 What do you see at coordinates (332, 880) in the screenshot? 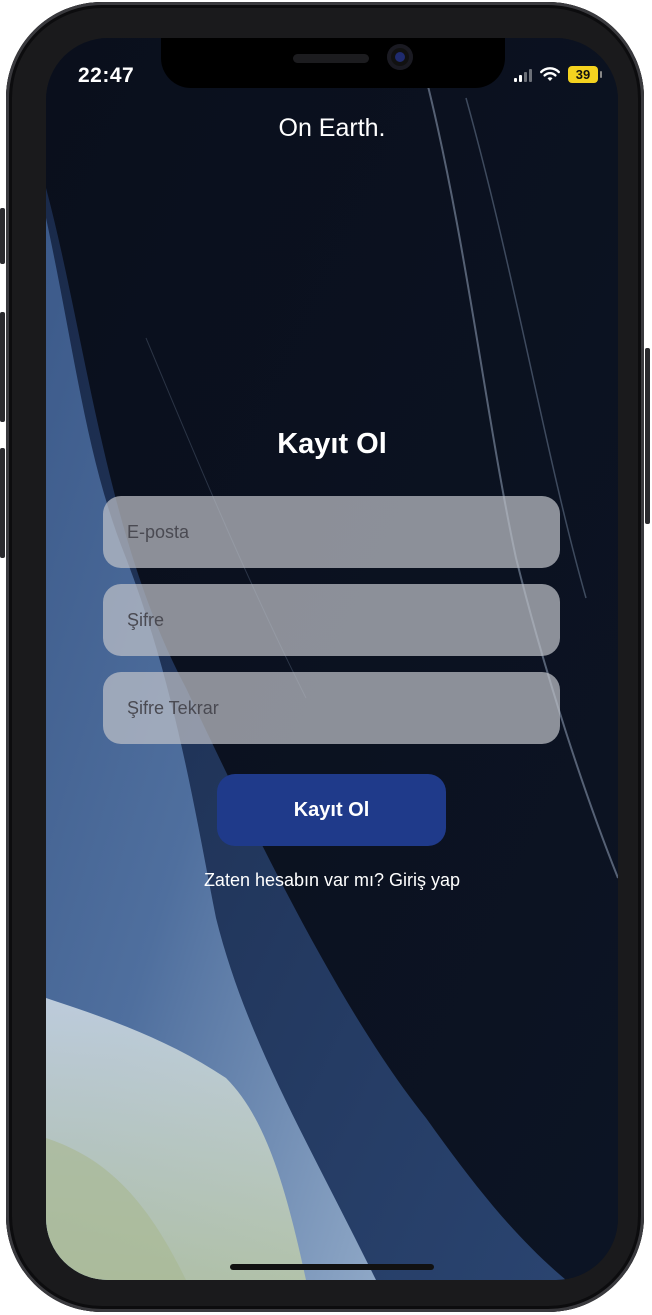
I see `login-link: Zaten hesabın var mı? Giriş yap` at bounding box center [332, 880].